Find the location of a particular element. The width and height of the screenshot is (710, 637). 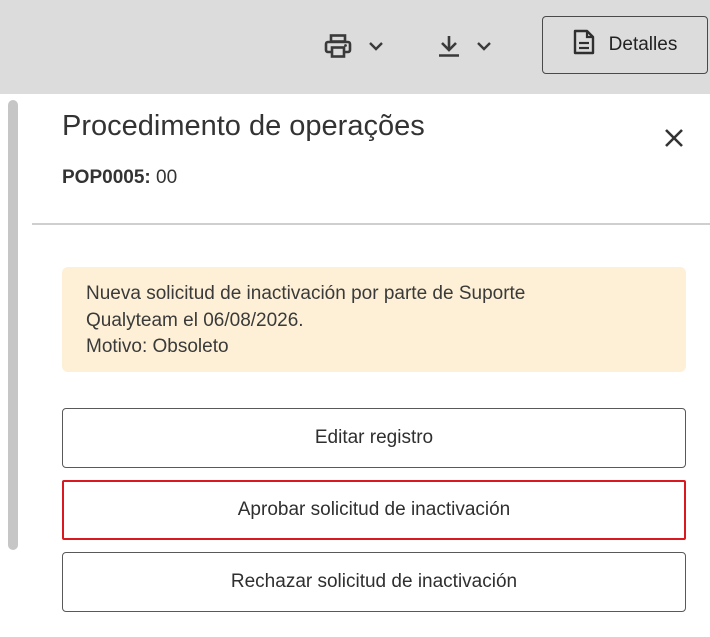

panel-title: Procedimento de operações is located at coordinates (243, 126).